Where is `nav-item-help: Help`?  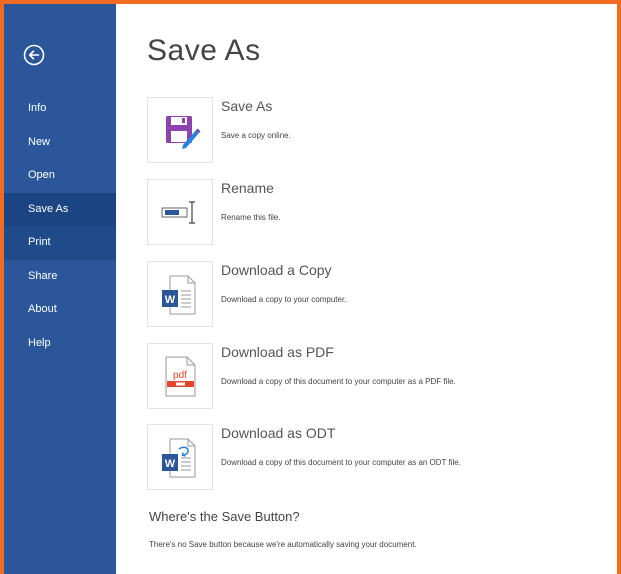 nav-item-help: Help is located at coordinates (60, 344).